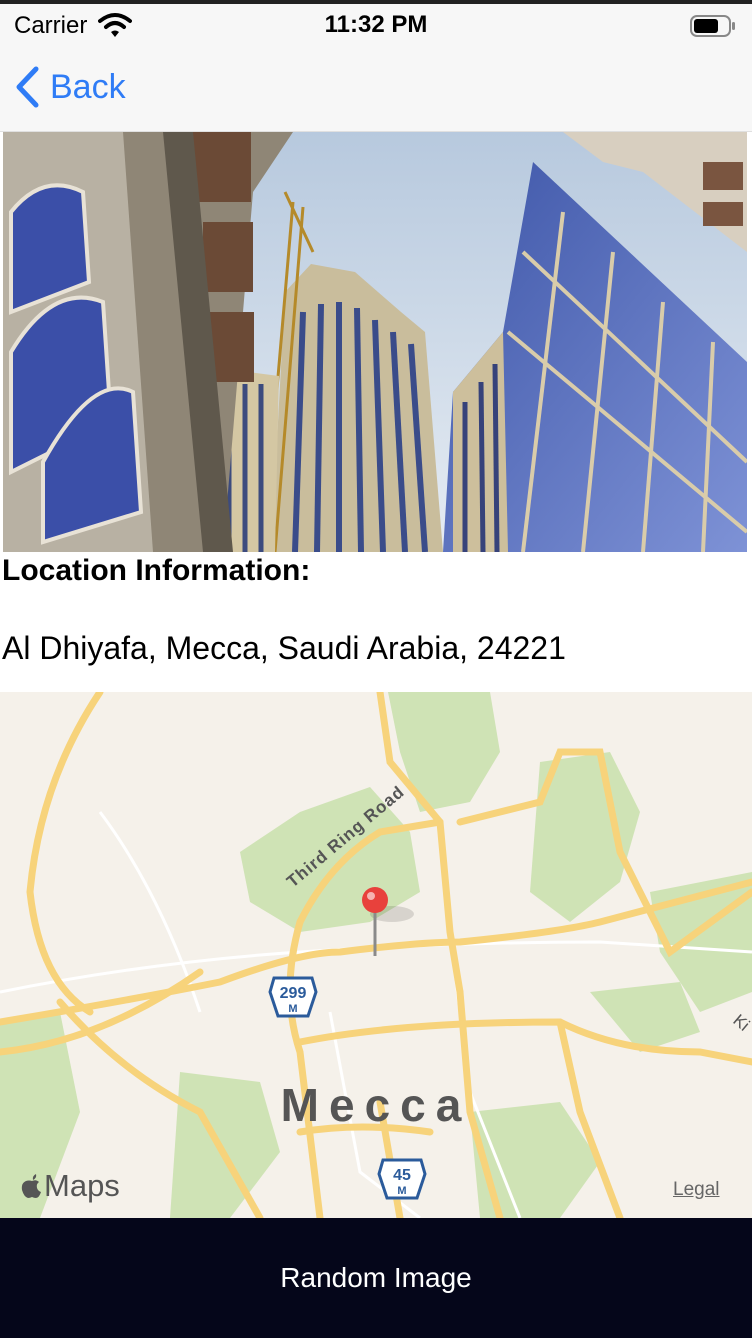 This screenshot has height=1338, width=752. I want to click on highway-shield-45: 45 M, so click(402, 1179).